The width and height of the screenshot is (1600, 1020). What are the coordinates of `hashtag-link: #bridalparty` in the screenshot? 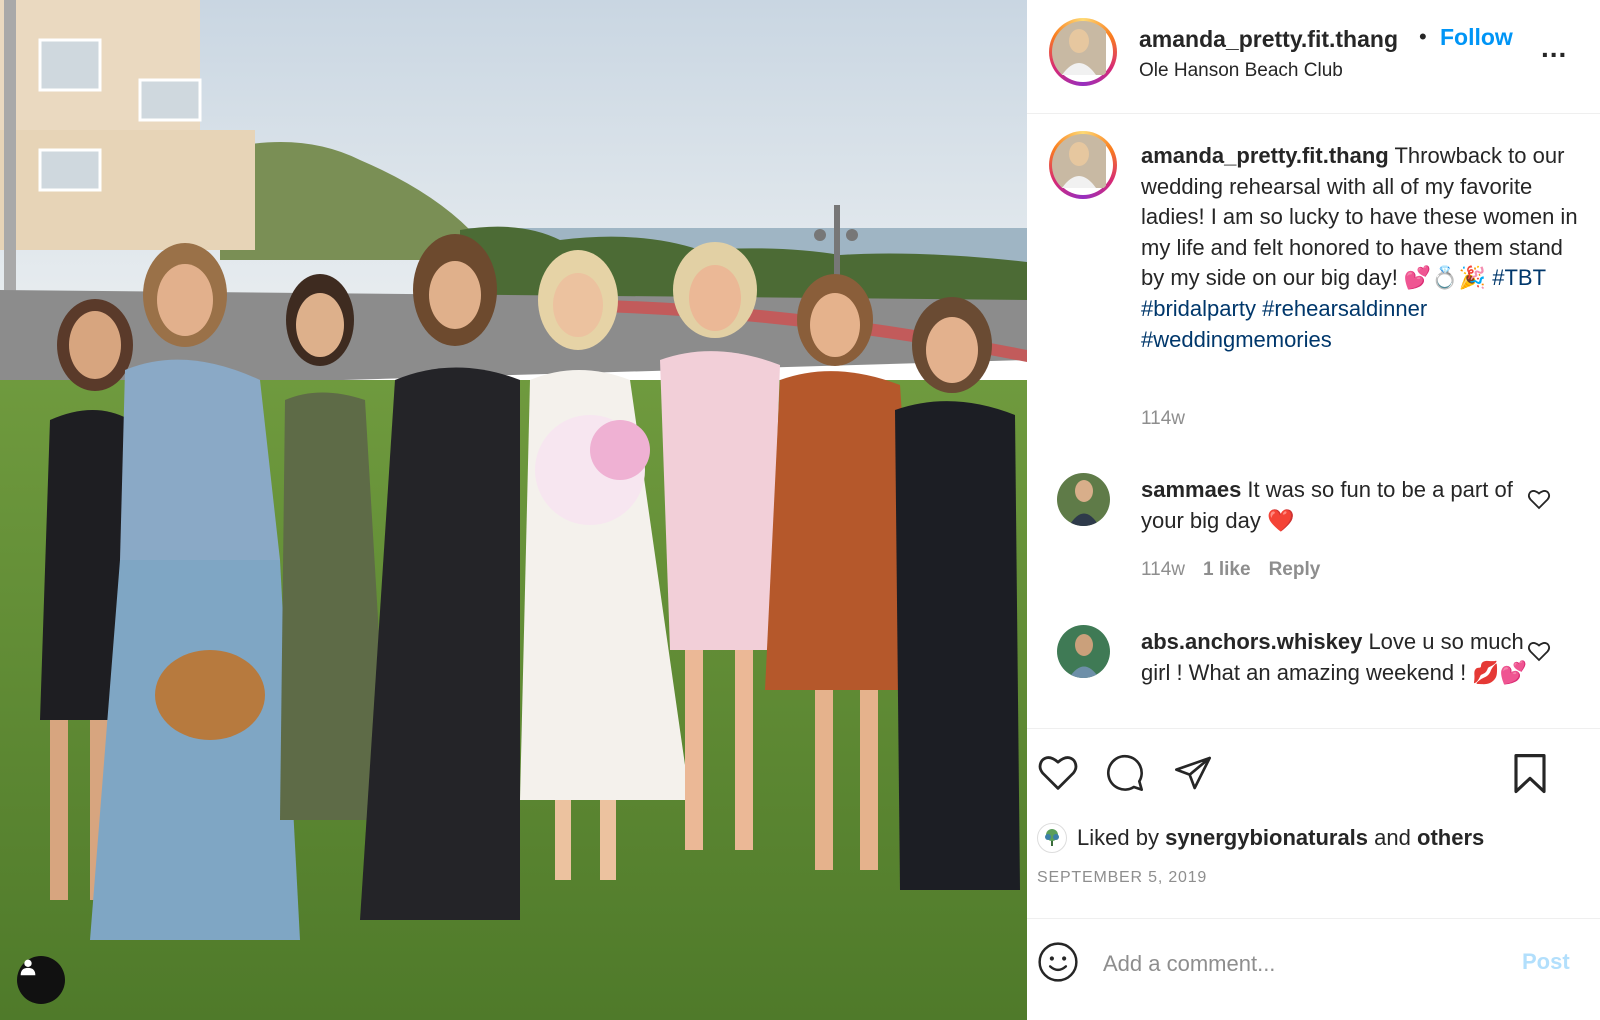 It's located at (1198, 308).